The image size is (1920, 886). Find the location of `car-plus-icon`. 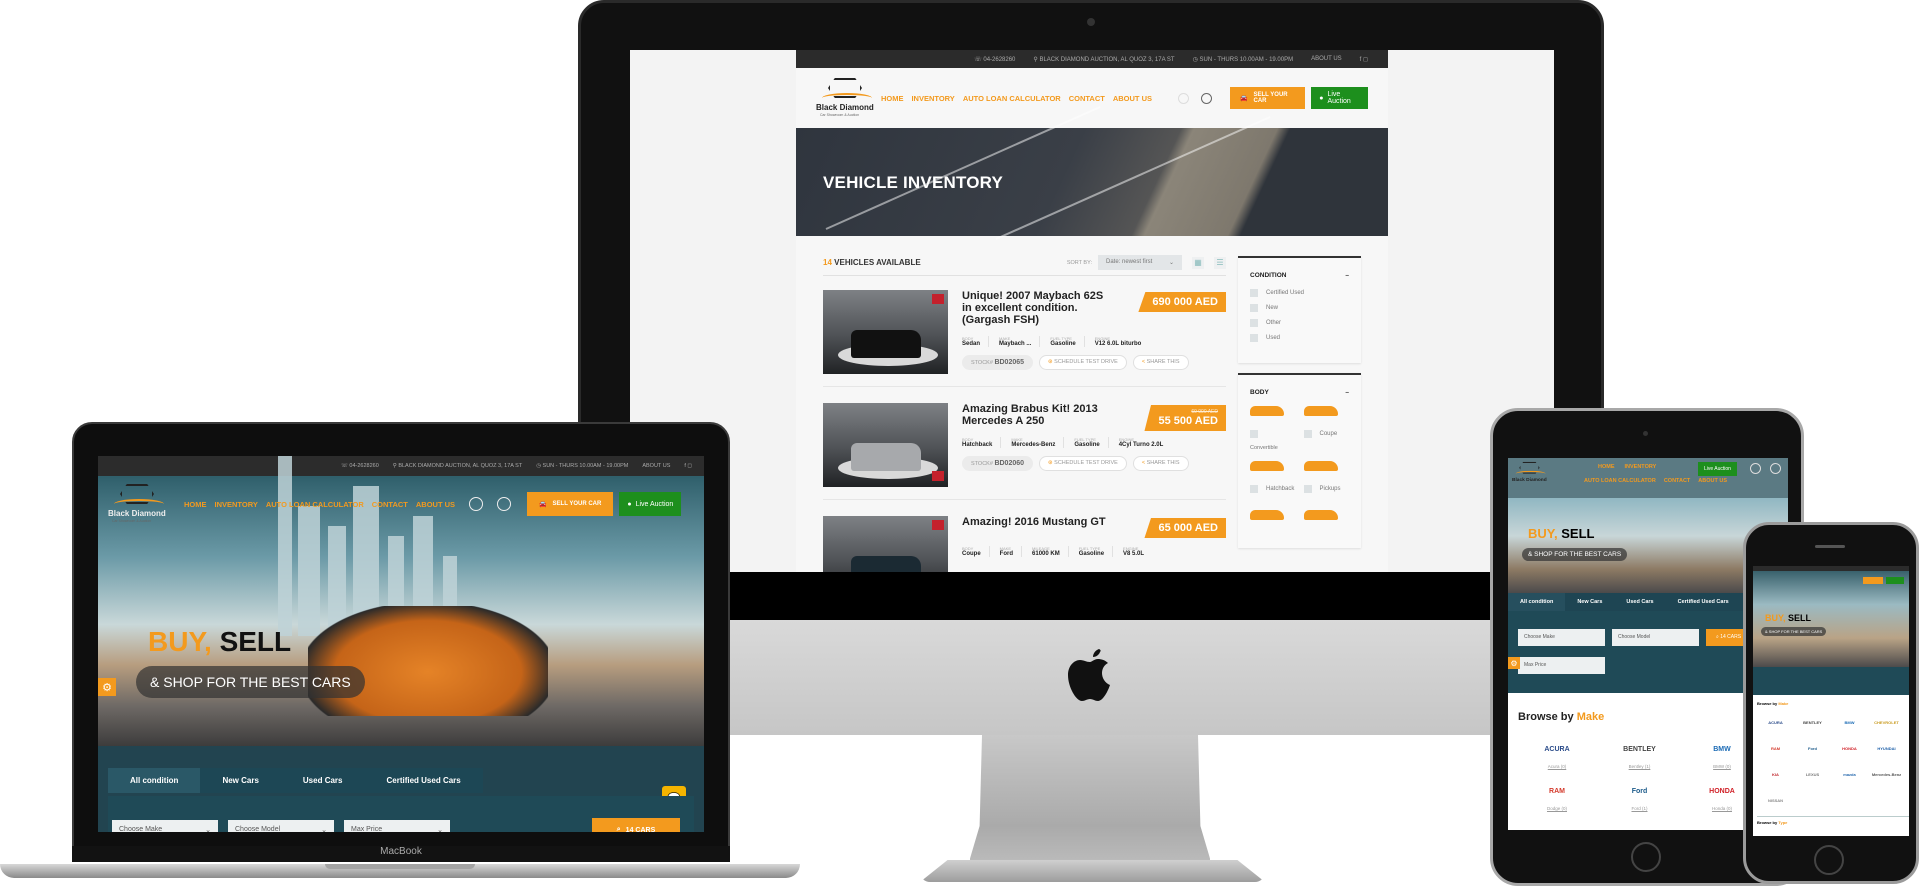

car-plus-icon is located at coordinates (1755, 468).